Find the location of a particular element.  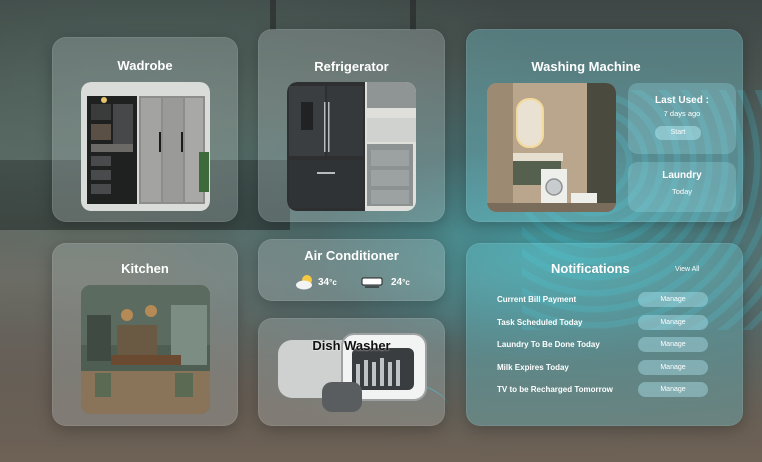

outdoor-temp-value: 34 is located at coordinates (324, 282).